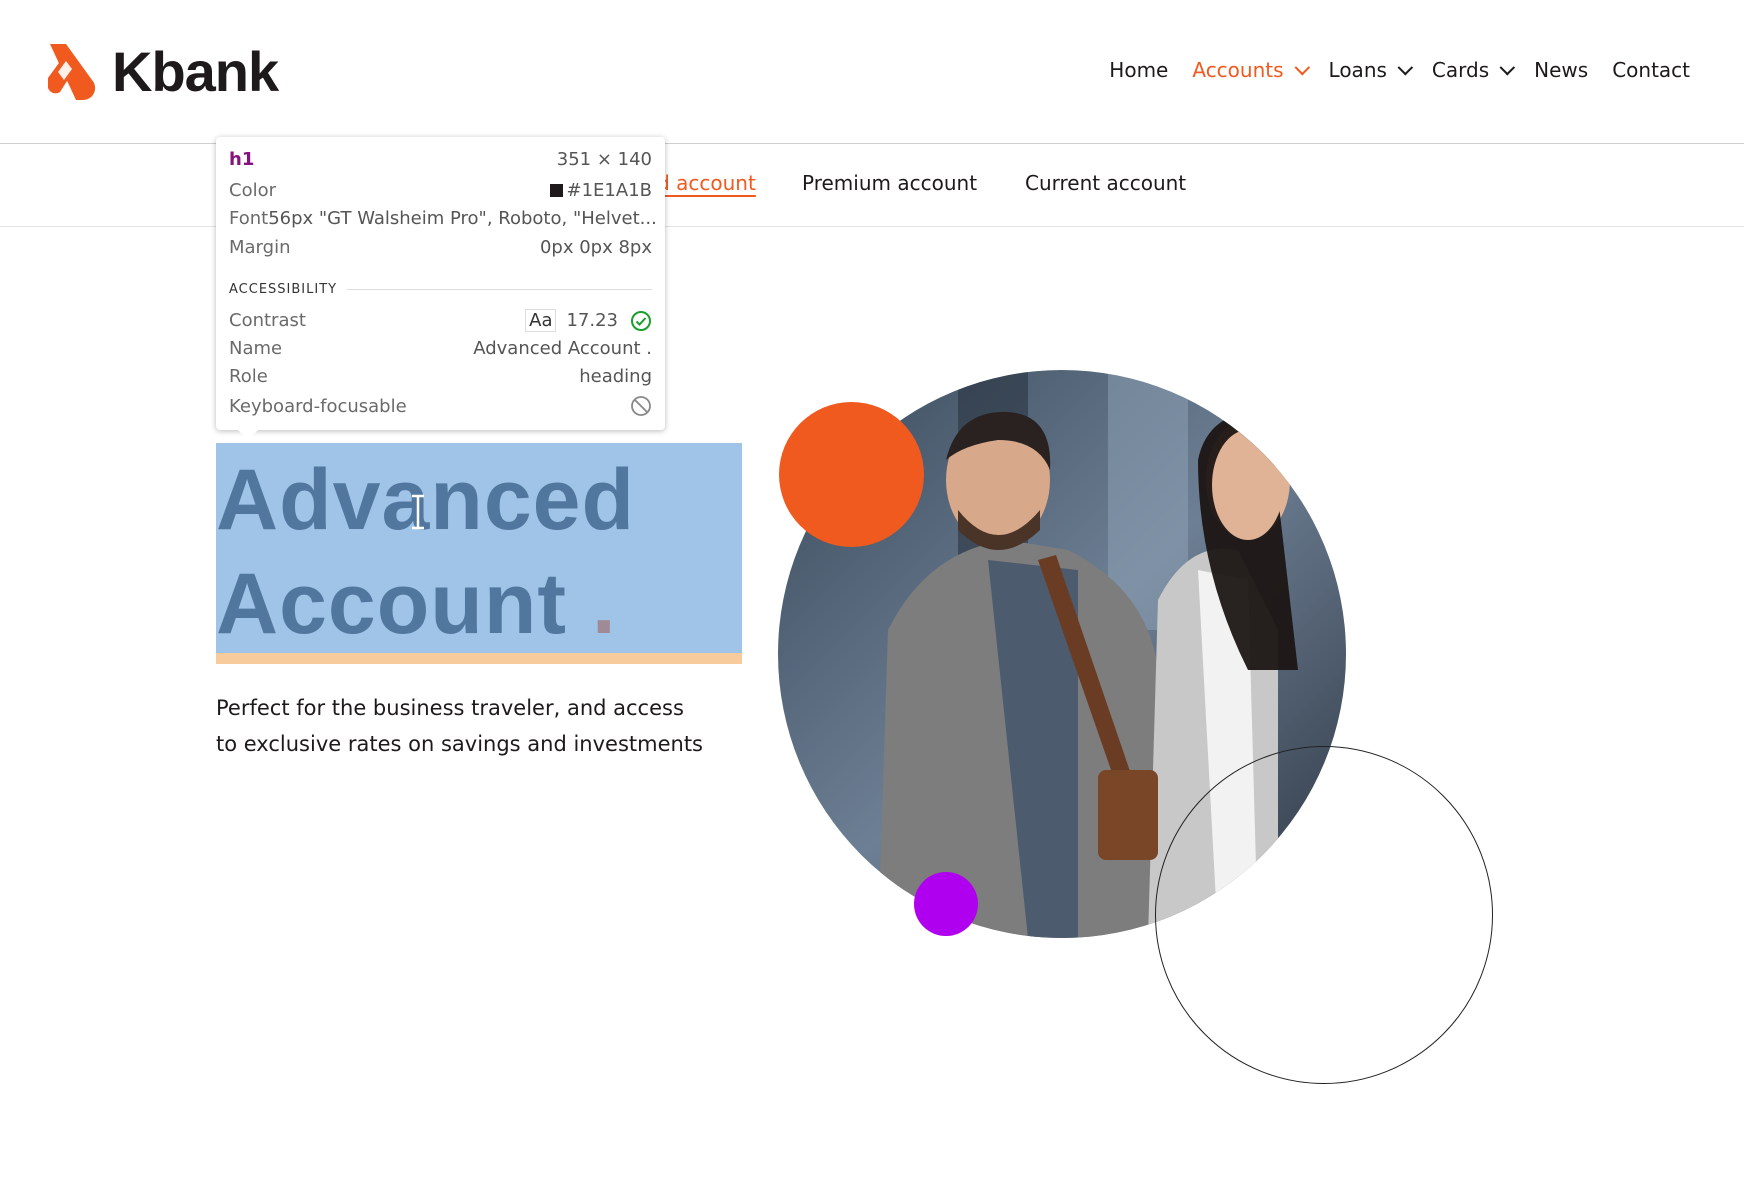 The width and height of the screenshot is (1744, 1179). I want to click on not-allowed-icon, so click(641, 406).